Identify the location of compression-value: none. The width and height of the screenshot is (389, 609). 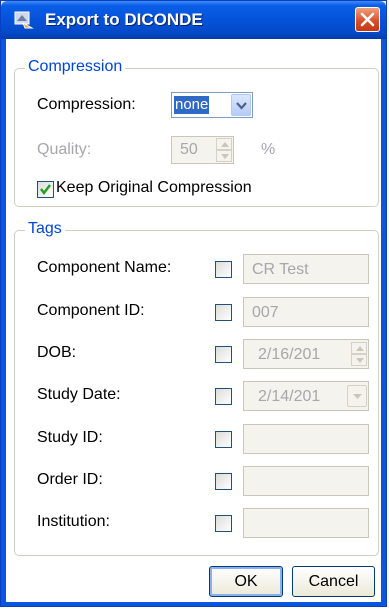
(192, 105).